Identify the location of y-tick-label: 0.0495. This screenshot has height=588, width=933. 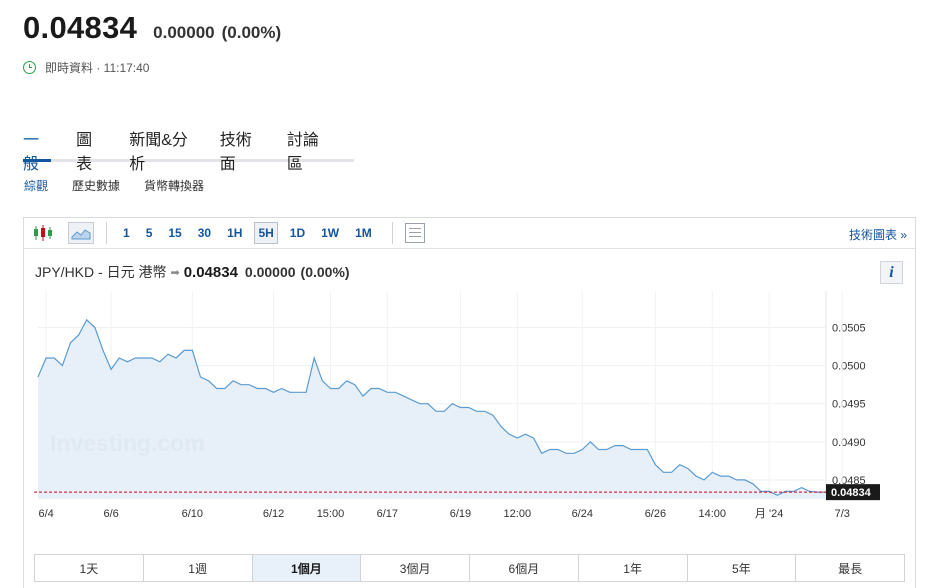
(849, 405).